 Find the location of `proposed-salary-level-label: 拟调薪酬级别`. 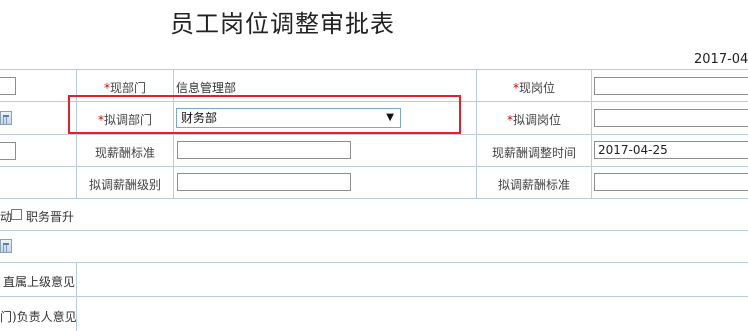

proposed-salary-level-label: 拟调薪酬级别 is located at coordinates (124, 185).